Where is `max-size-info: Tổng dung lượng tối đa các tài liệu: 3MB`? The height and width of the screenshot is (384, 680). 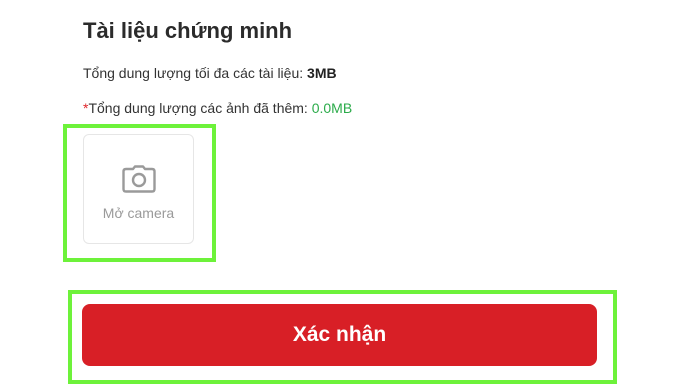 max-size-info: Tổng dung lượng tối đa các tài liệu: 3MB is located at coordinates (210, 73).